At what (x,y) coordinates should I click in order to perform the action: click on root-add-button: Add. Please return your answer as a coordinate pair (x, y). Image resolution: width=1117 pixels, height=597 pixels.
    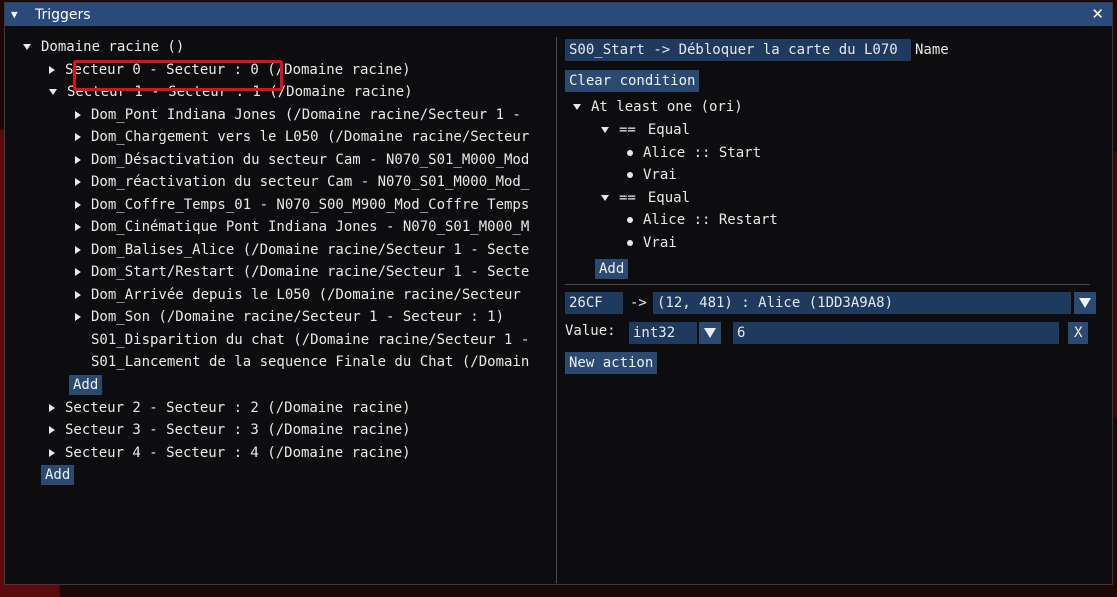
    Looking at the image, I should click on (58, 475).